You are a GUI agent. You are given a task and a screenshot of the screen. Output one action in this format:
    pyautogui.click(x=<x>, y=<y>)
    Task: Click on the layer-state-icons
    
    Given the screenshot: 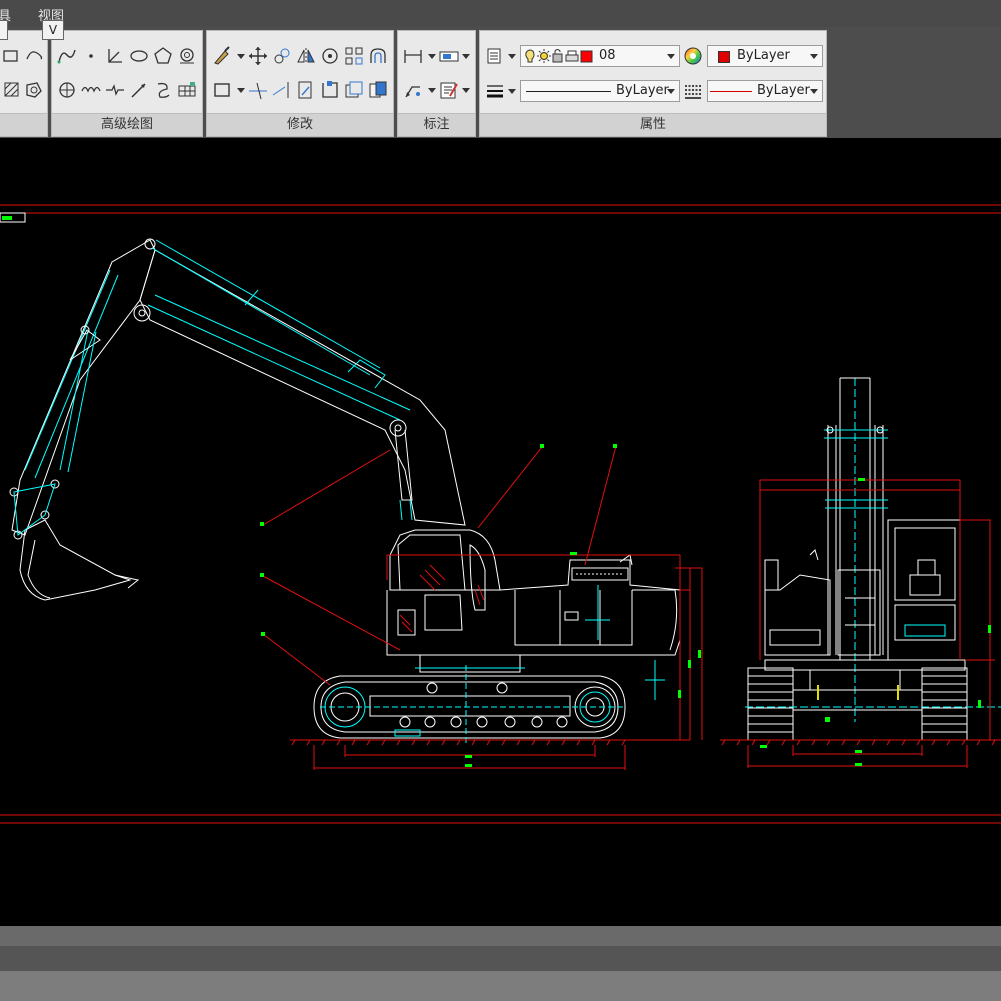 What is the action you would take?
    pyautogui.click(x=559, y=56)
    